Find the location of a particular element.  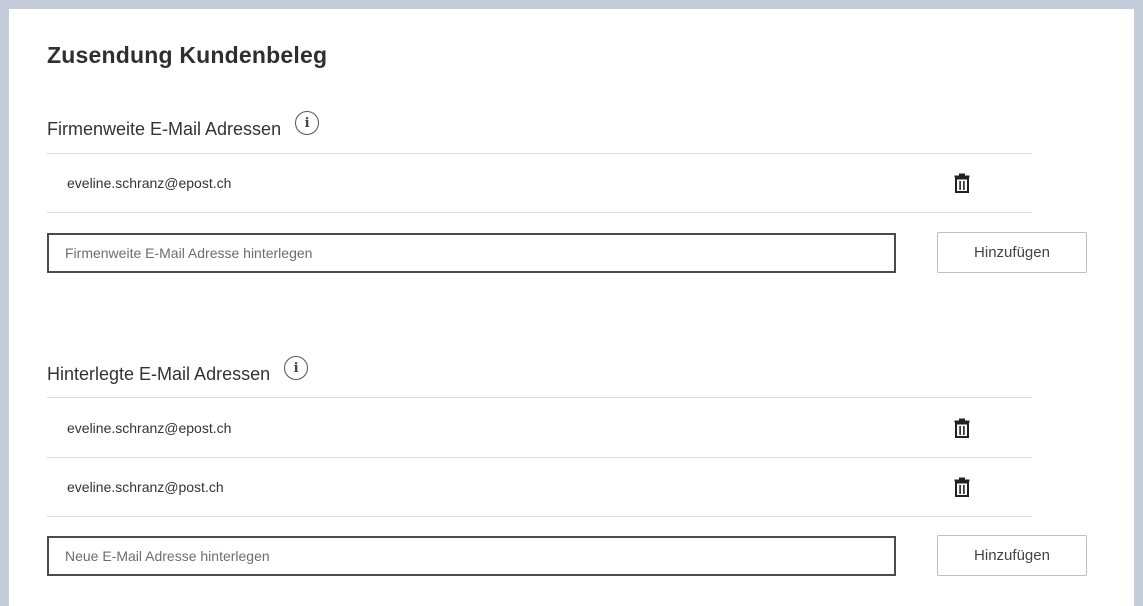

stored-emails-heading-label: Hinterlegte E-Mail Adressen is located at coordinates (159, 373).